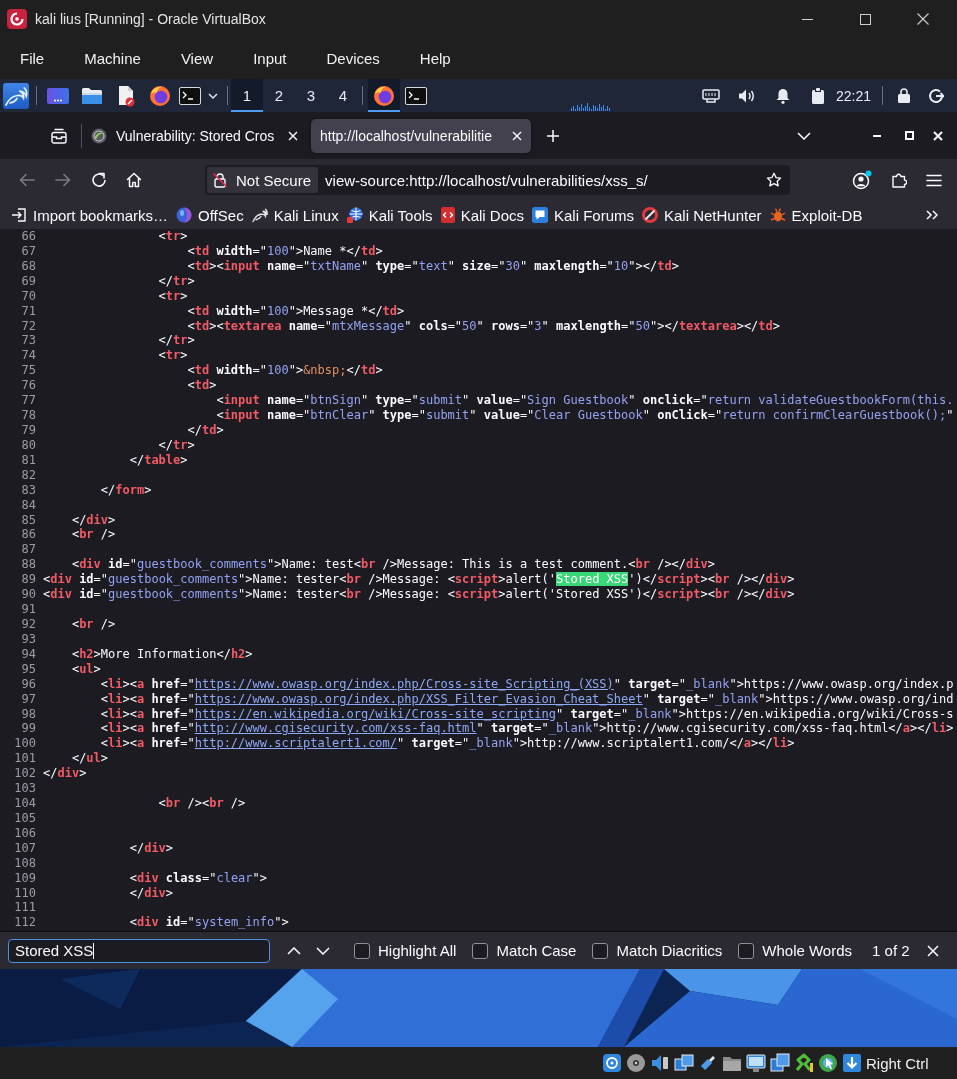  Describe the element at coordinates (28, 550) in the screenshot. I see `line-number: 87` at that location.